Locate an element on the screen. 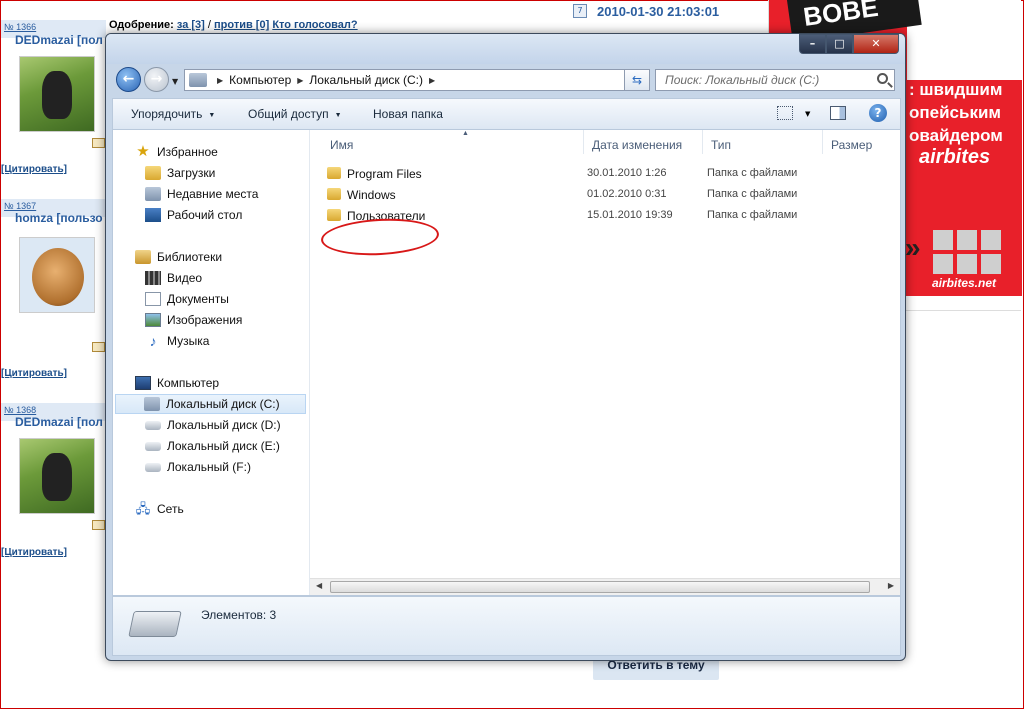 The height and width of the screenshot is (709, 1024). column-size: Размер is located at coordinates (861, 142).